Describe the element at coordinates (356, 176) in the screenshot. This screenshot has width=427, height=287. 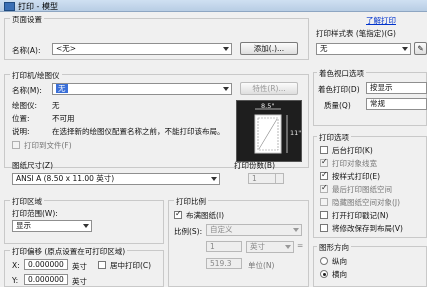
I see `plot-with-styles-label: 按样式打印(E)` at that location.